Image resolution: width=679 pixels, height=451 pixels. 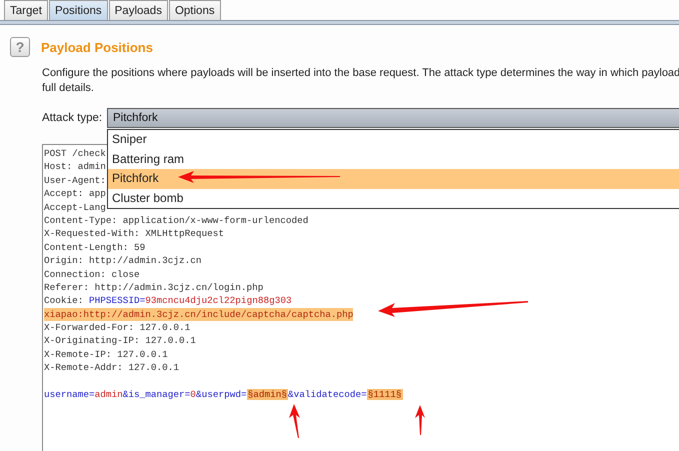 I want to click on dropdown-option: Sniper, so click(x=393, y=140).